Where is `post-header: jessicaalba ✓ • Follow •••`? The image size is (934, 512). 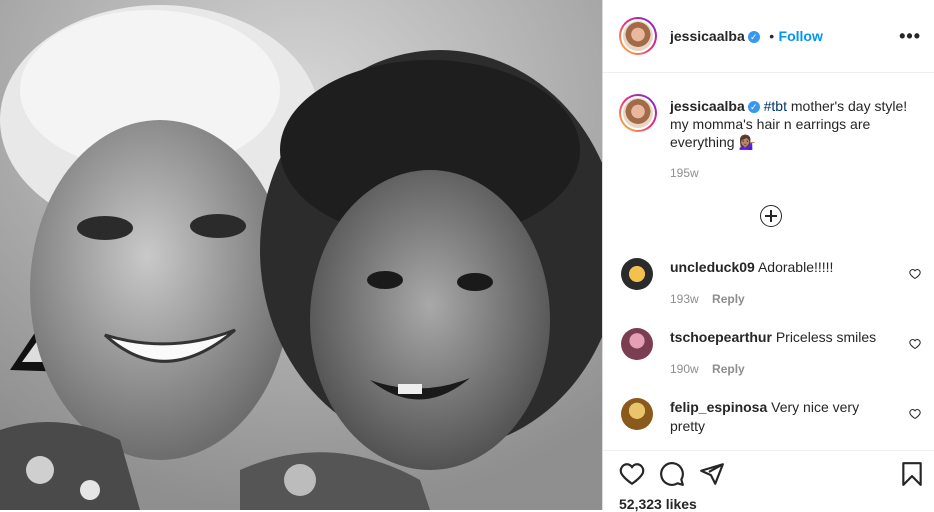
post-header: jessicaalba ✓ • Follow ••• is located at coordinates (768, 36).